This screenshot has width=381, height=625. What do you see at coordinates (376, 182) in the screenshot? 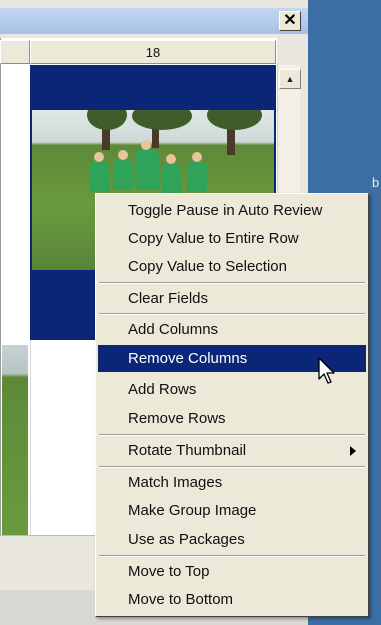
I see `desktop-text-fragment: b` at bounding box center [376, 182].